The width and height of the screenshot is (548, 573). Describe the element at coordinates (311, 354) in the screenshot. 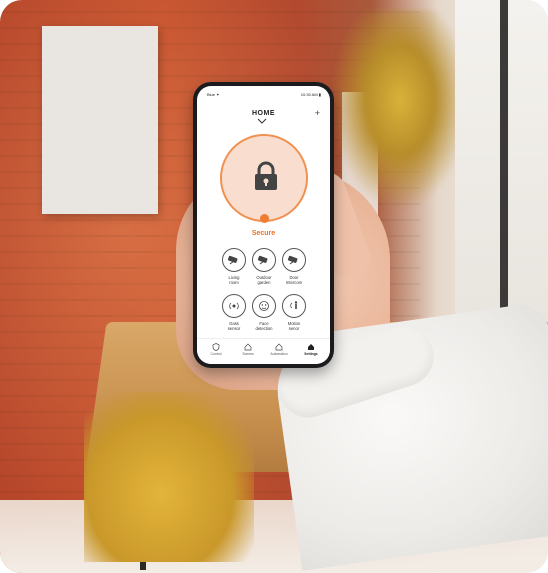

I see `tab-label: Settings` at that location.